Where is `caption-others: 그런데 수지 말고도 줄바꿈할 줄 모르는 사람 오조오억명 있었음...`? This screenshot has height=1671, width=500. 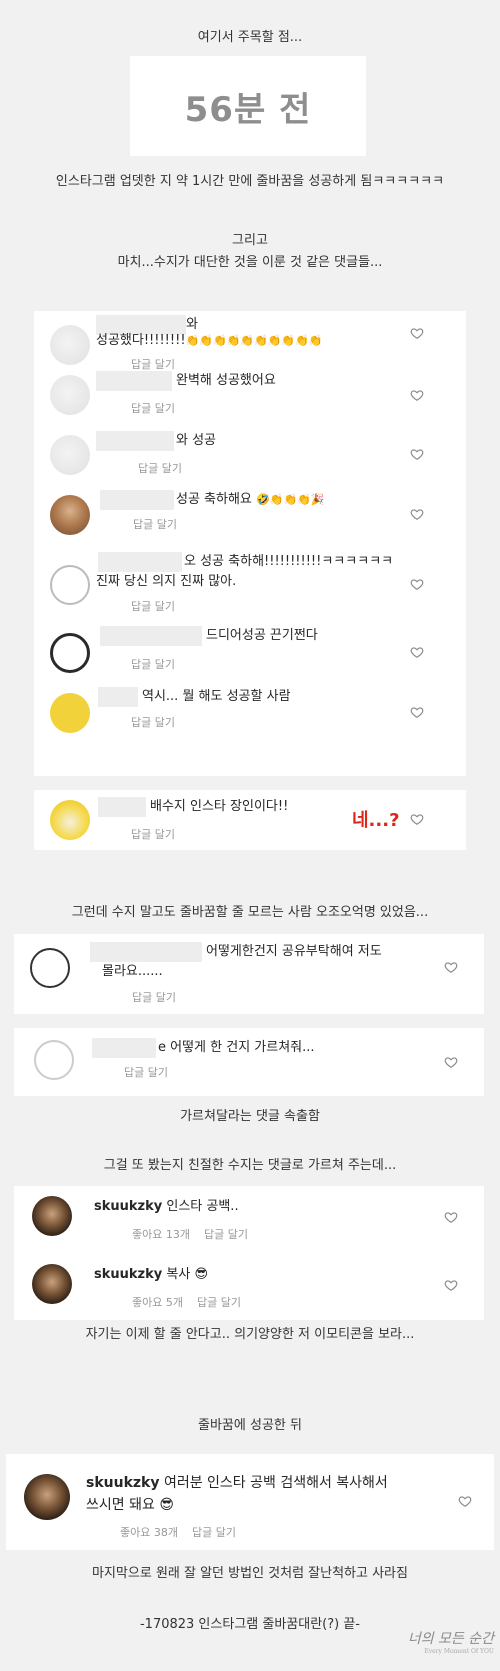
caption-others: 그런데 수지 말고도 줄바꿈할 줄 모르는 사람 오조오억명 있었음... is located at coordinates (250, 912).